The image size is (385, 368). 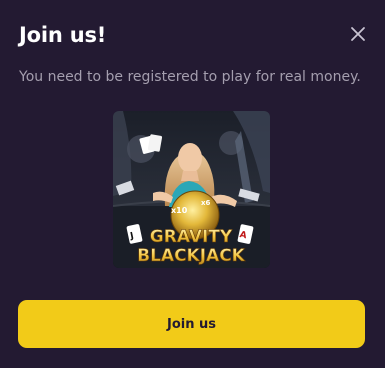 I want to click on dialog-title: Join us!, so click(x=63, y=35).